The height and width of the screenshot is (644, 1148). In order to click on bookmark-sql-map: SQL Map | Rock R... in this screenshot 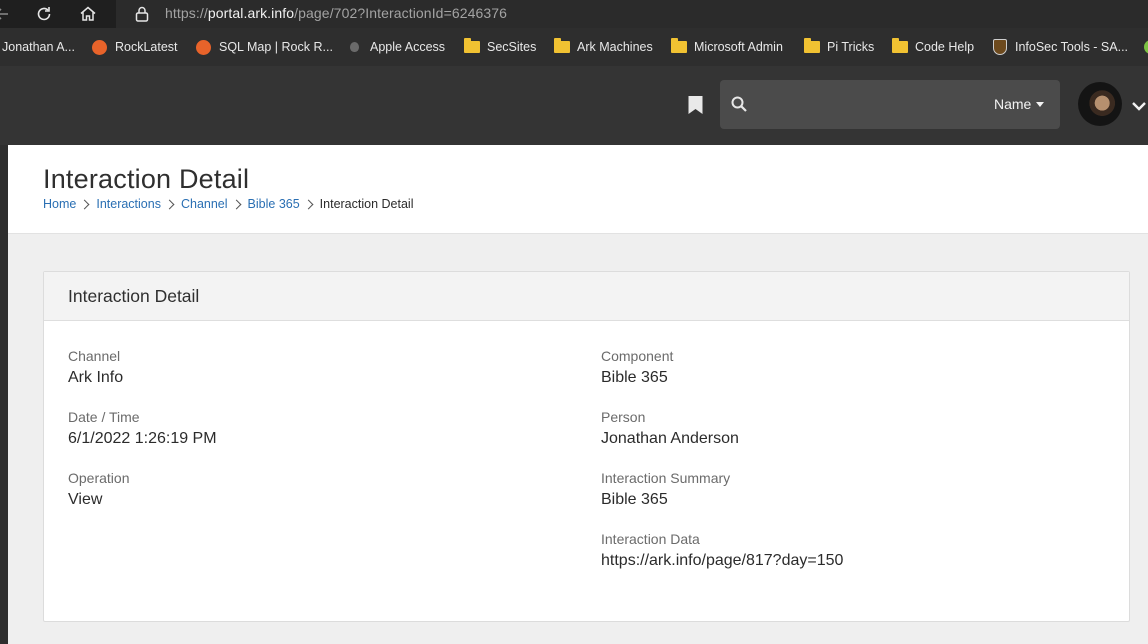, I will do `click(264, 47)`.